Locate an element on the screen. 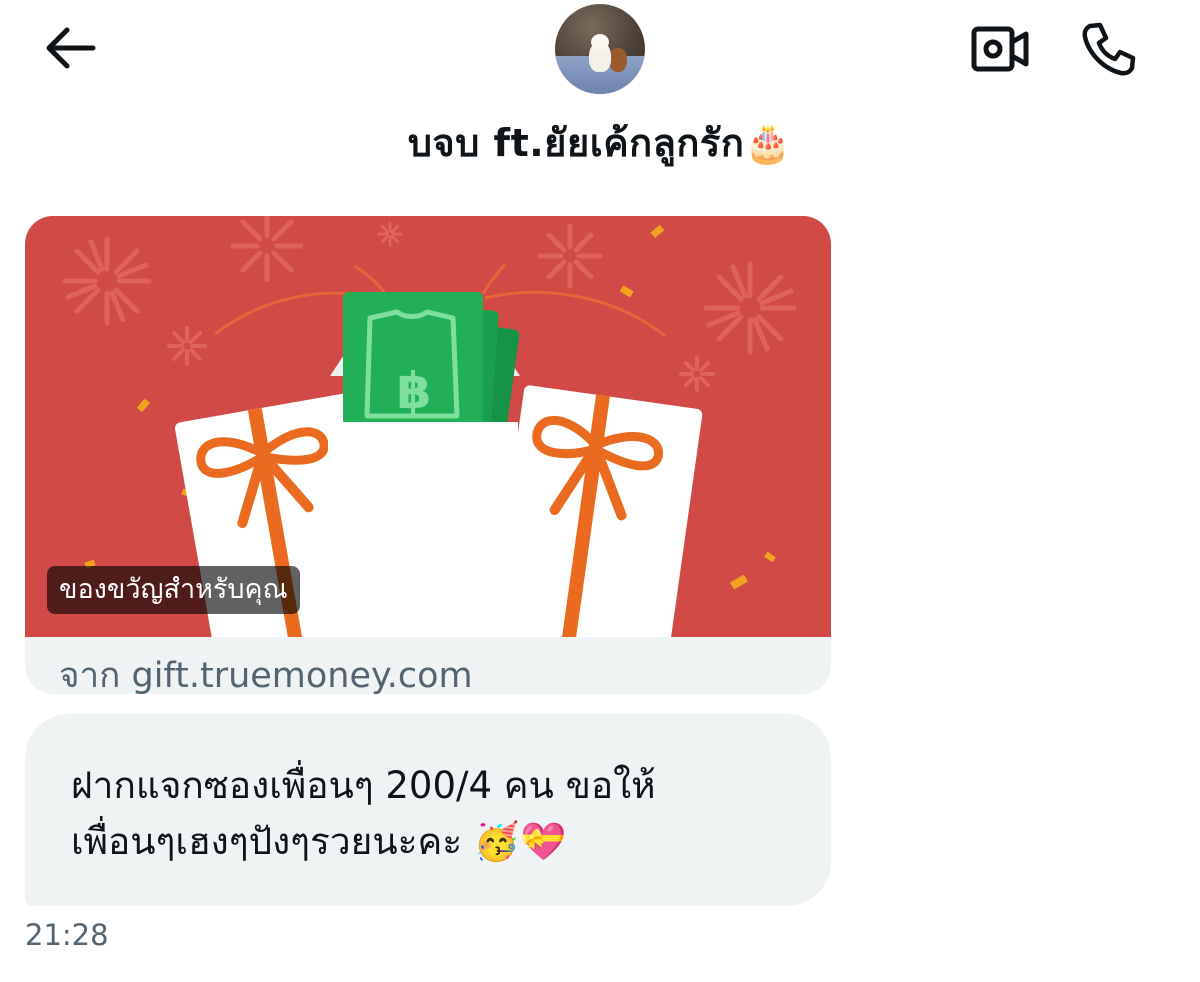  gift-tag-label: ของขวัญสำหรับคุณ is located at coordinates (173, 590).